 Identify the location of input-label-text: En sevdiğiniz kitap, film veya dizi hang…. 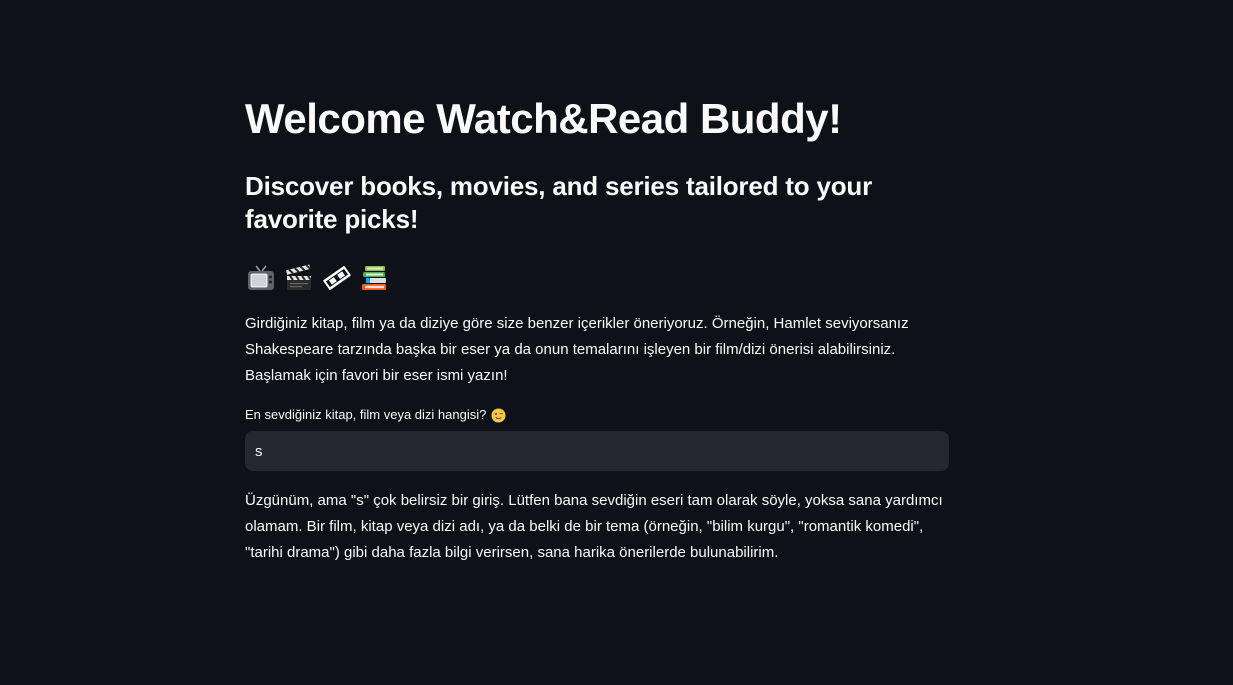
(366, 414).